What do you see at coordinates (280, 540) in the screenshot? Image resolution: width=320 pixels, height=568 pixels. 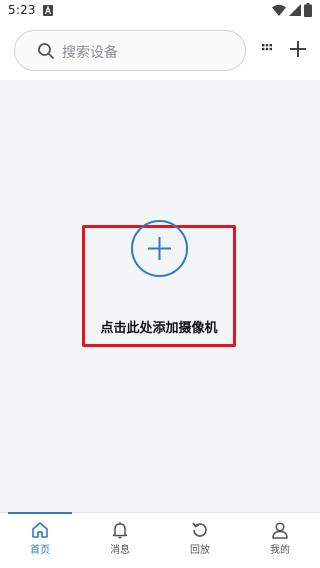 I see `tab-profile: 我的` at bounding box center [280, 540].